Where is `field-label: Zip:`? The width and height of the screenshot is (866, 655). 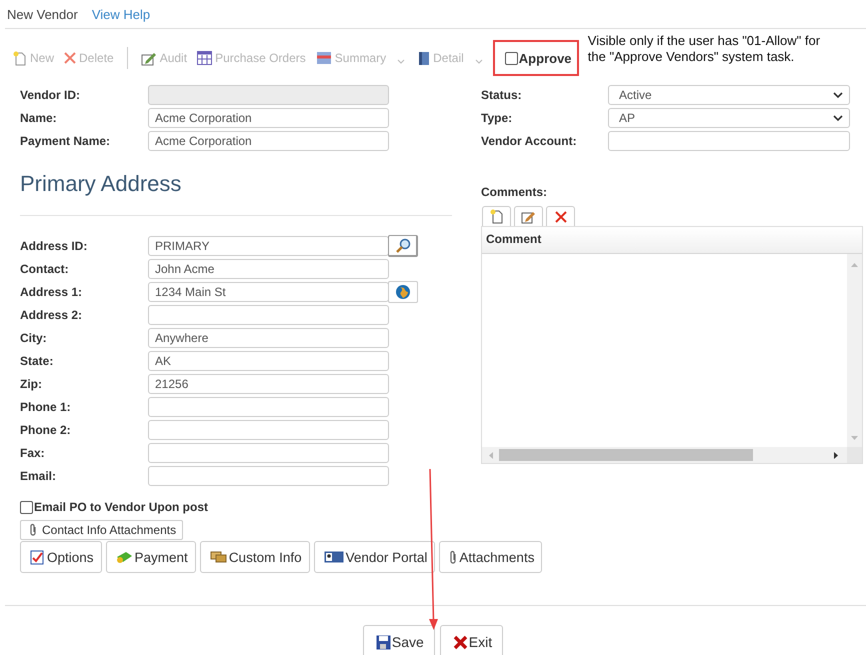 field-label: Zip: is located at coordinates (31, 384).